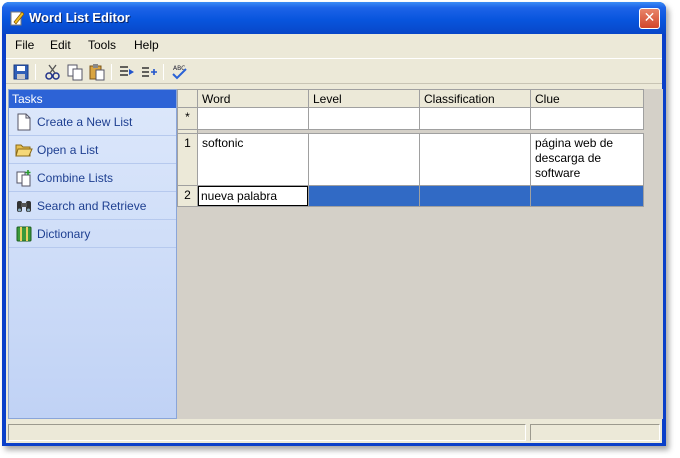  What do you see at coordinates (187, 118) in the screenshot?
I see `new-row-marker: *` at bounding box center [187, 118].